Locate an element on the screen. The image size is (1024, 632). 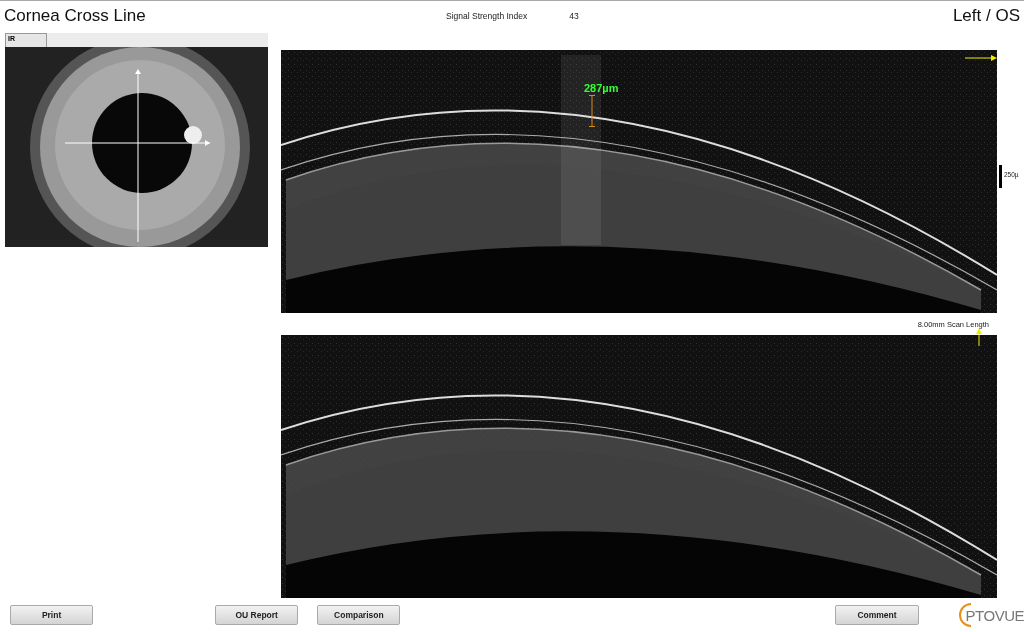
action-button: Comment is located at coordinates (877, 615).